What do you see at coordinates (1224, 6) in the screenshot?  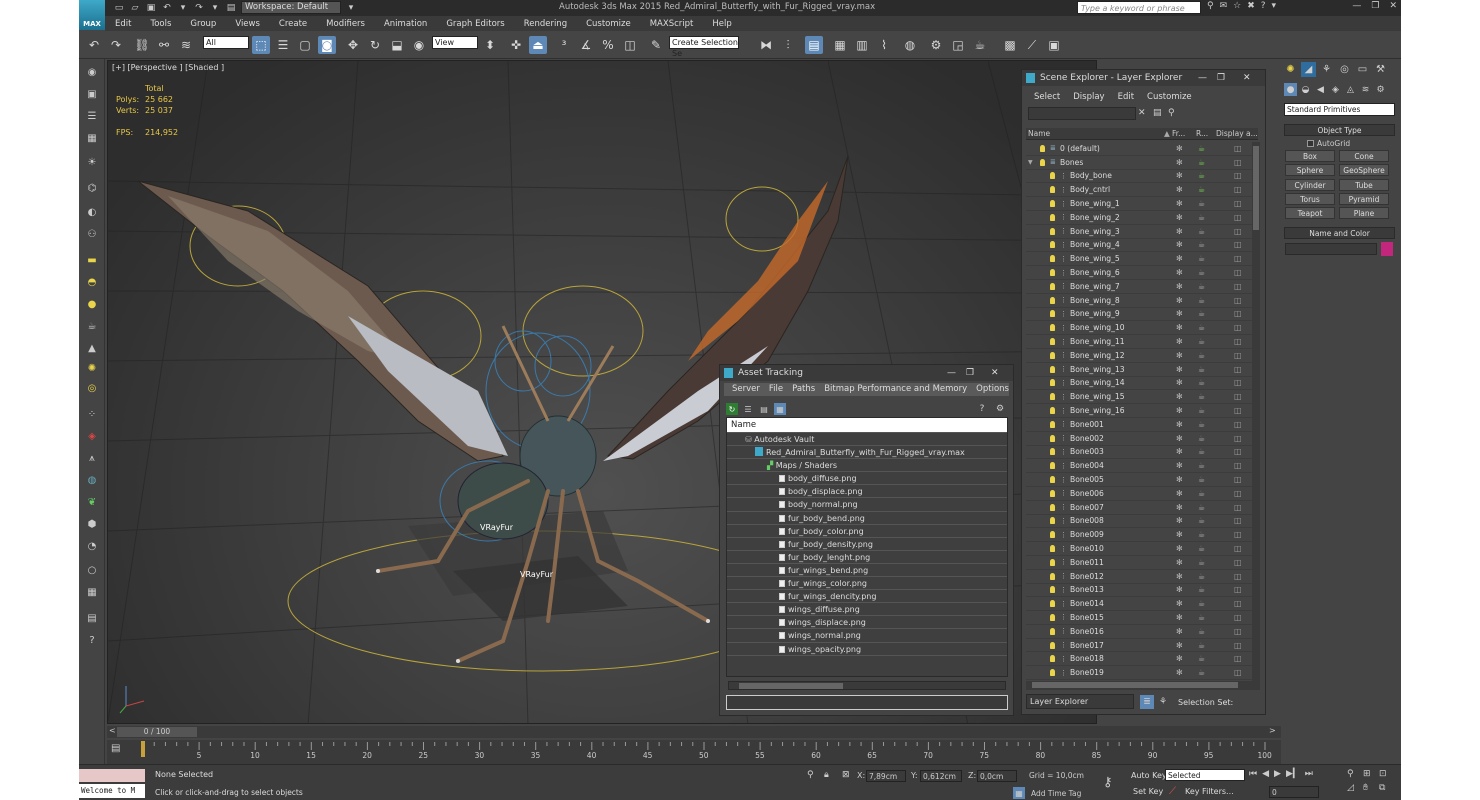 I see `communication-icon: ✉` at bounding box center [1224, 6].